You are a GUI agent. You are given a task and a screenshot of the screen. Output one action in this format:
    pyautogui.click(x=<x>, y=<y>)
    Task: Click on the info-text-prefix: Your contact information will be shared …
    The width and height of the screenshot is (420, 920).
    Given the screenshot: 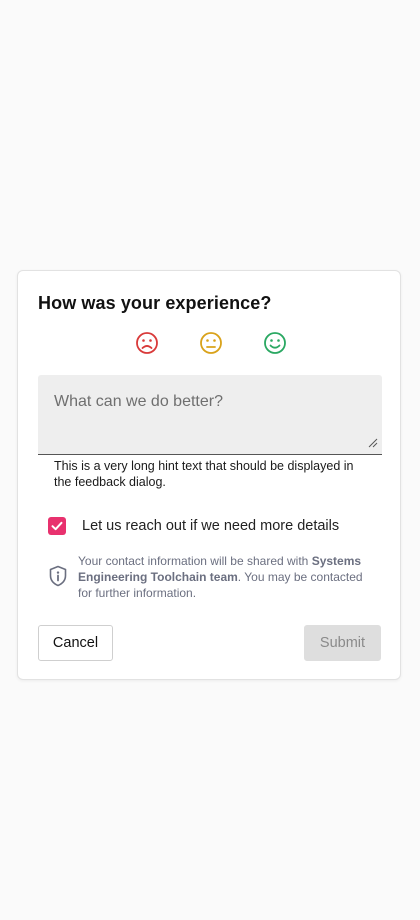 What is the action you would take?
    pyautogui.click(x=195, y=561)
    